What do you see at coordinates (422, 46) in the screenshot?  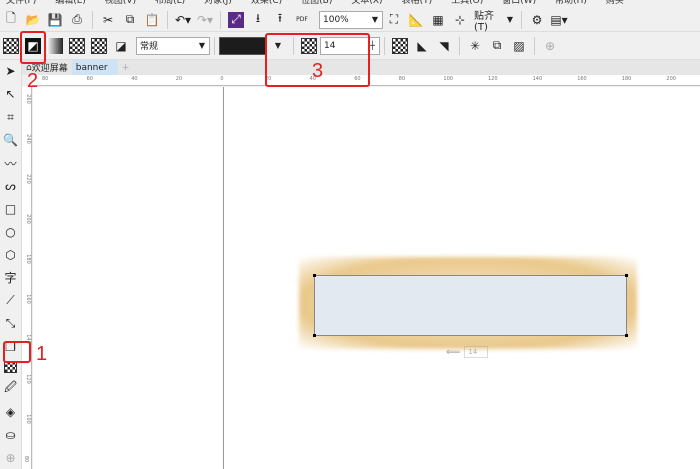 I see `outline-target-icon: ◣` at bounding box center [422, 46].